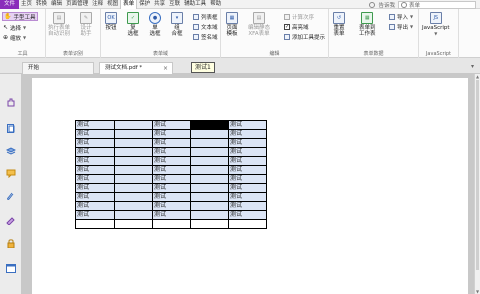 This screenshot has height=294, width=480. I want to click on menu-file: 文件, so click(10, 4).